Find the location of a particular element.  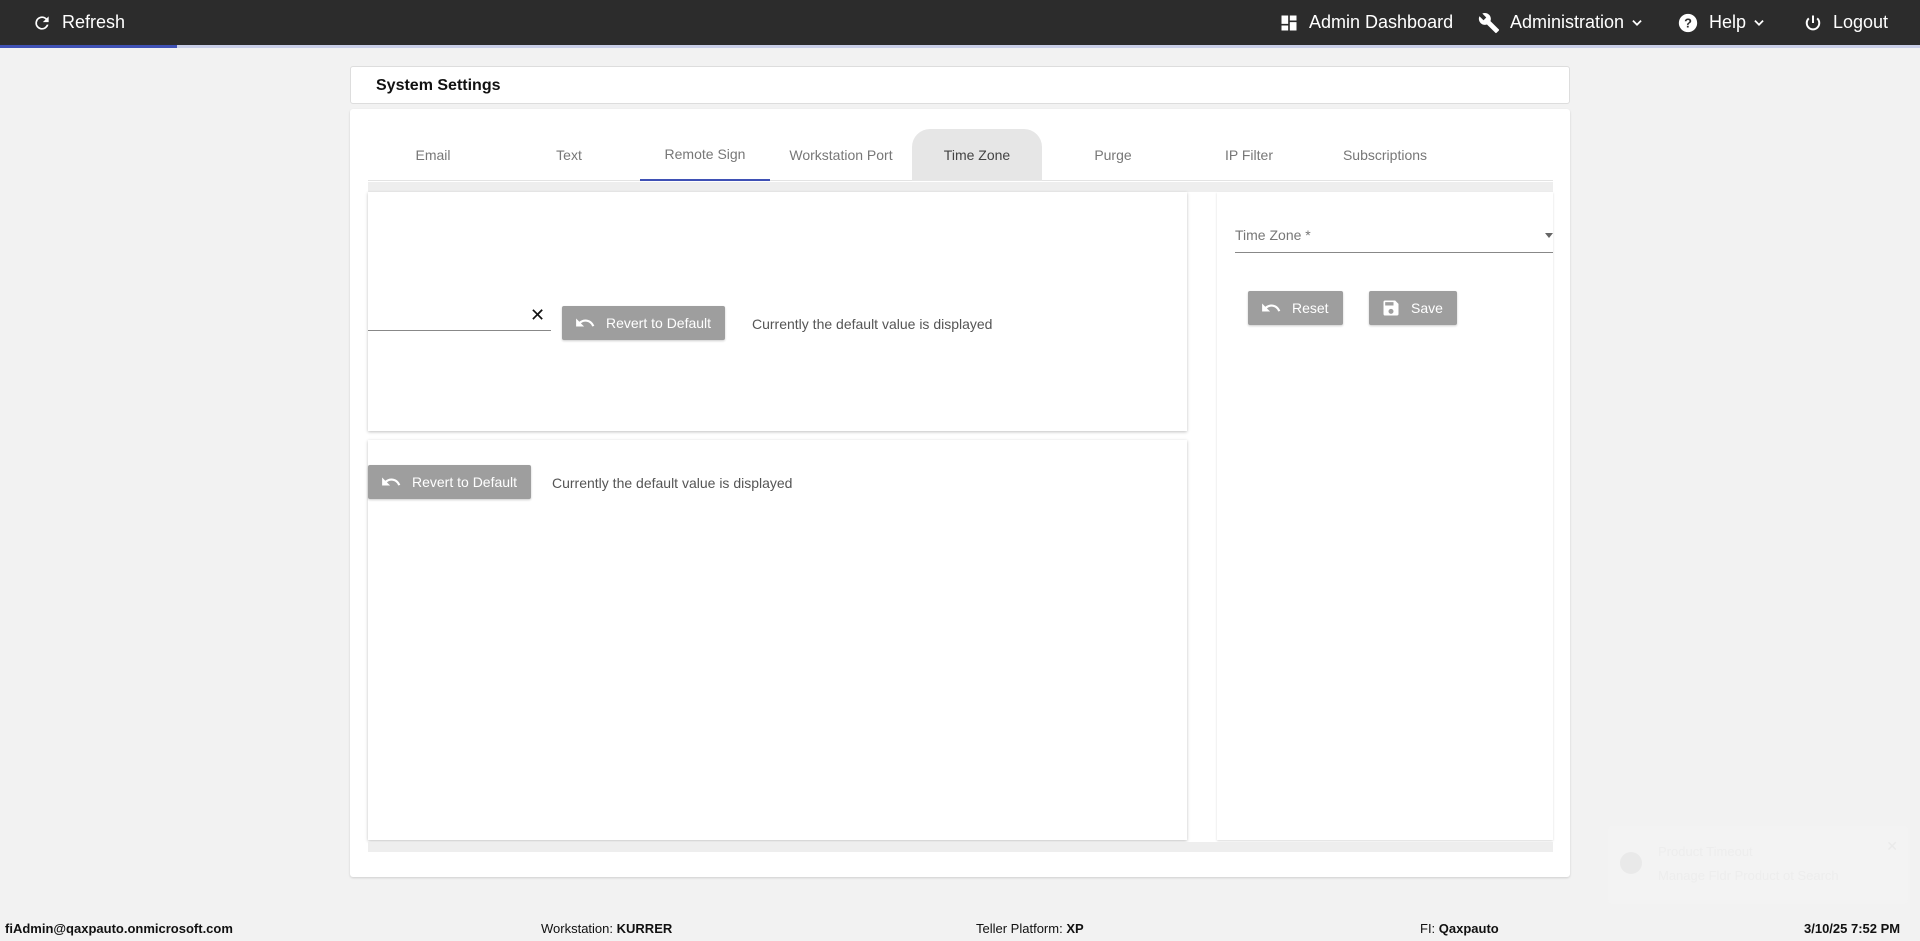

tab-ip-filter: IP Filter is located at coordinates (1249, 155).